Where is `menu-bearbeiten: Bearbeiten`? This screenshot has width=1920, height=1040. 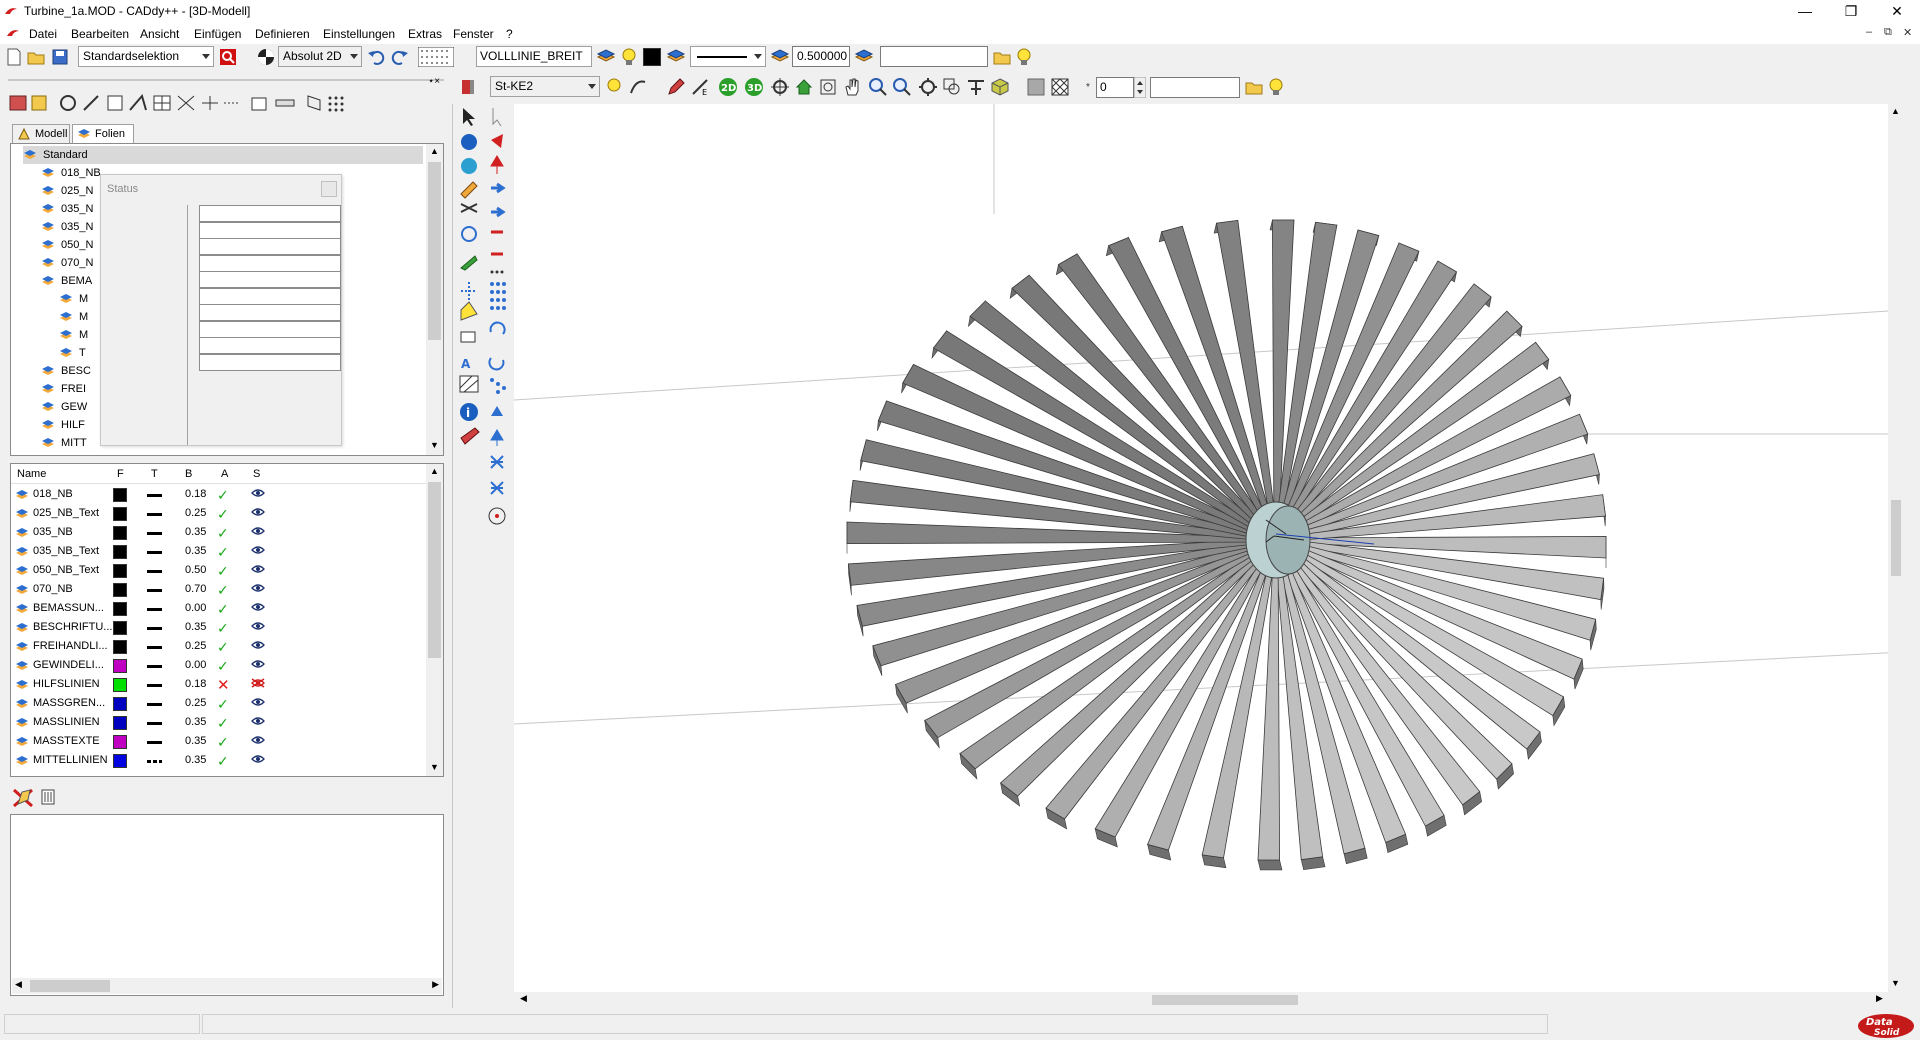 menu-bearbeiten: Bearbeiten is located at coordinates (100, 34).